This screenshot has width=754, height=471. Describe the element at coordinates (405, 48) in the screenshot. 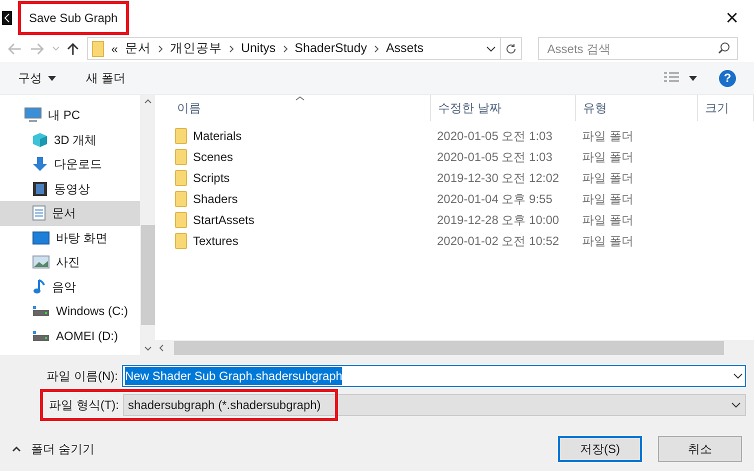

I see `breadcrumb-item: Assets` at that location.